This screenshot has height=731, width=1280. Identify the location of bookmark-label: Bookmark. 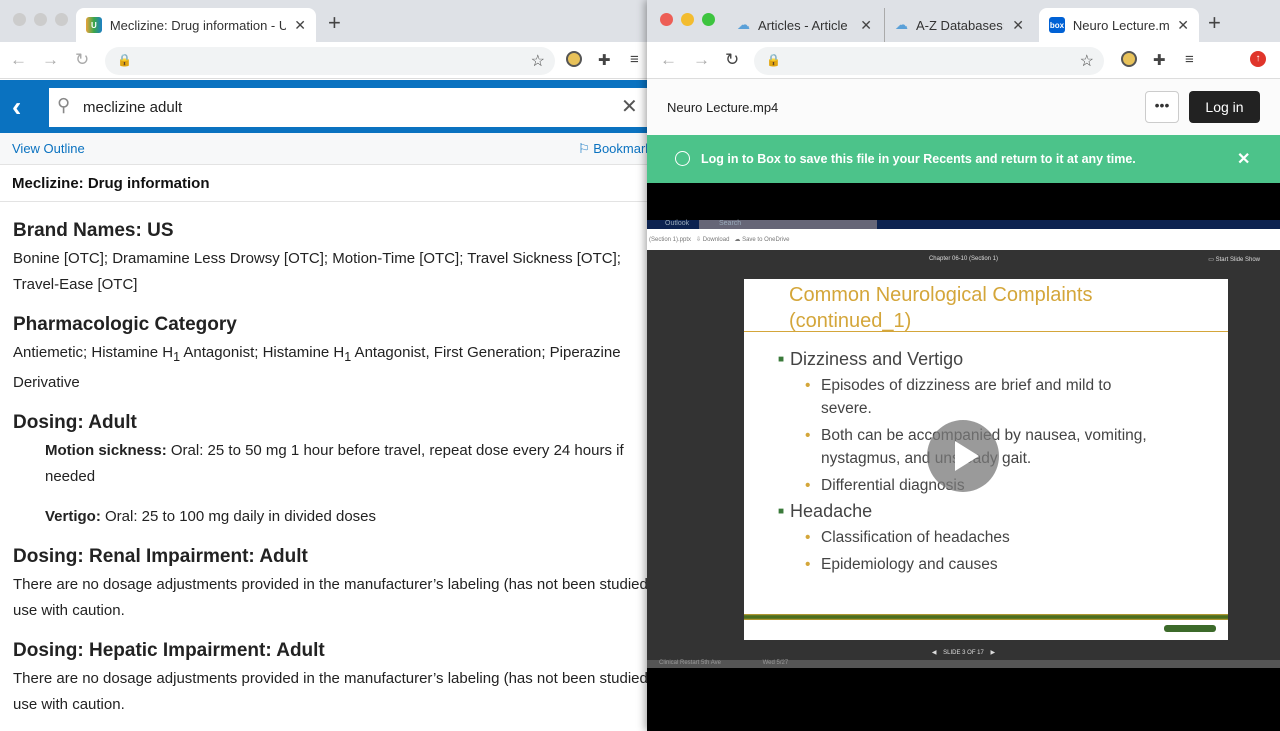
(622, 148).